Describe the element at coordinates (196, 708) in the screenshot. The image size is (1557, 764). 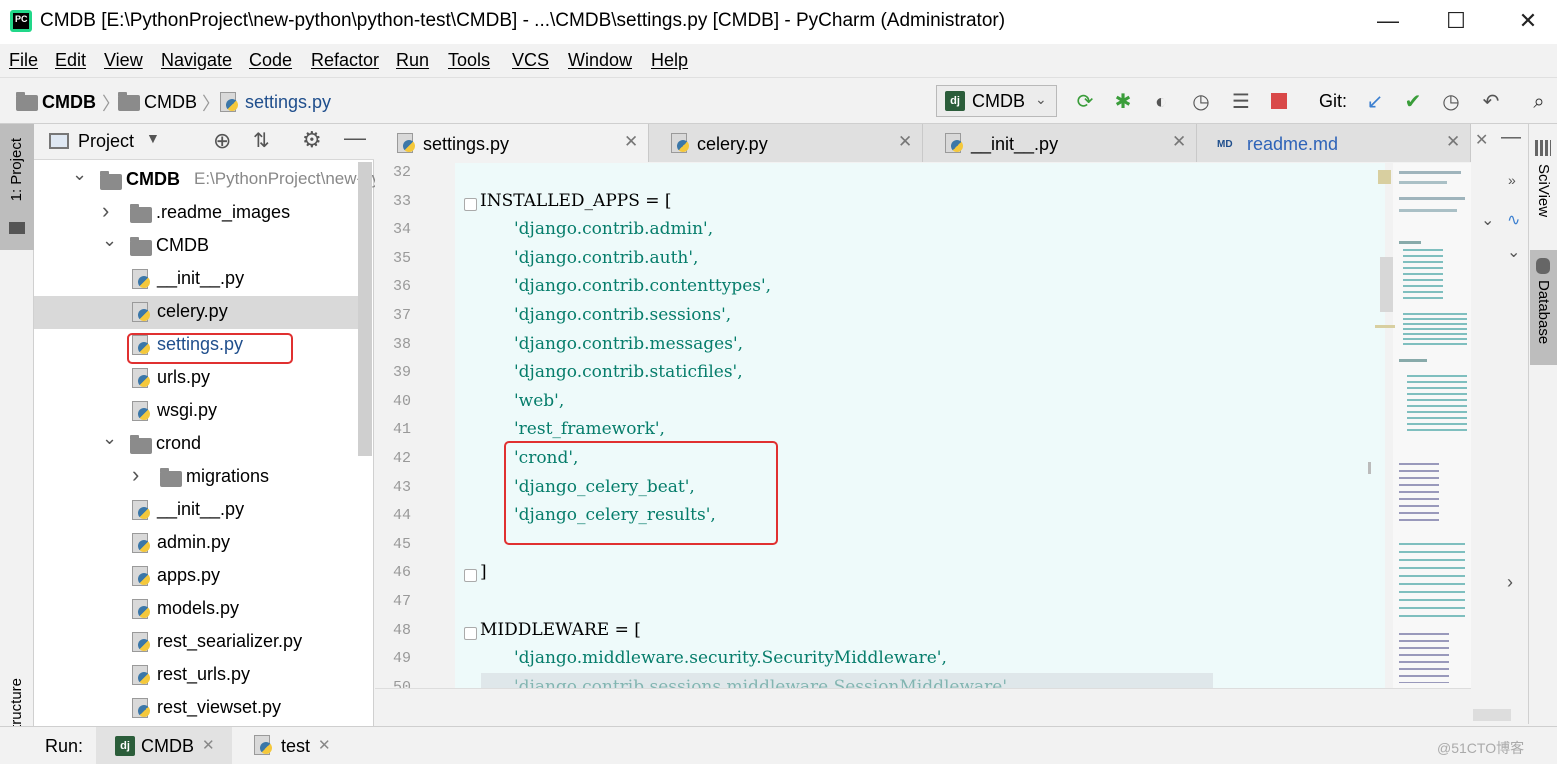
I see `tree-item: rest_viewset.py` at that location.